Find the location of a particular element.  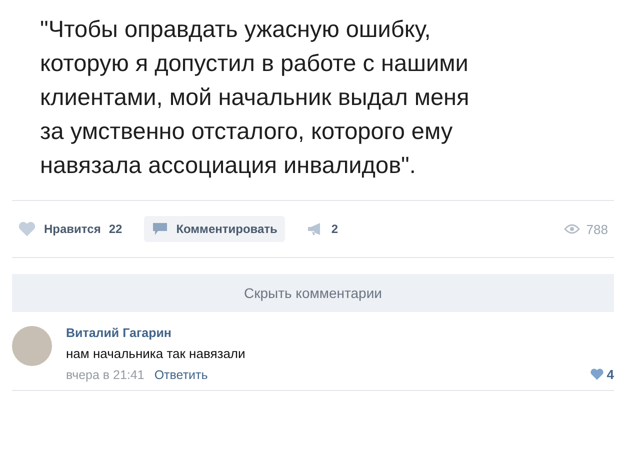

comment-text: нам начальника так навязали is located at coordinates (156, 353).